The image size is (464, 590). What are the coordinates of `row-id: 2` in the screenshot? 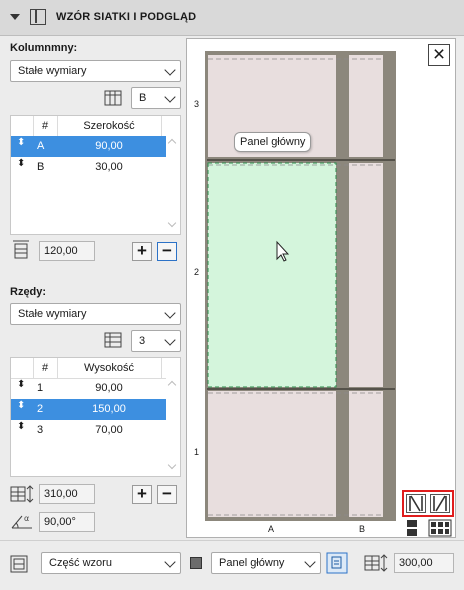 It's located at (40, 409).